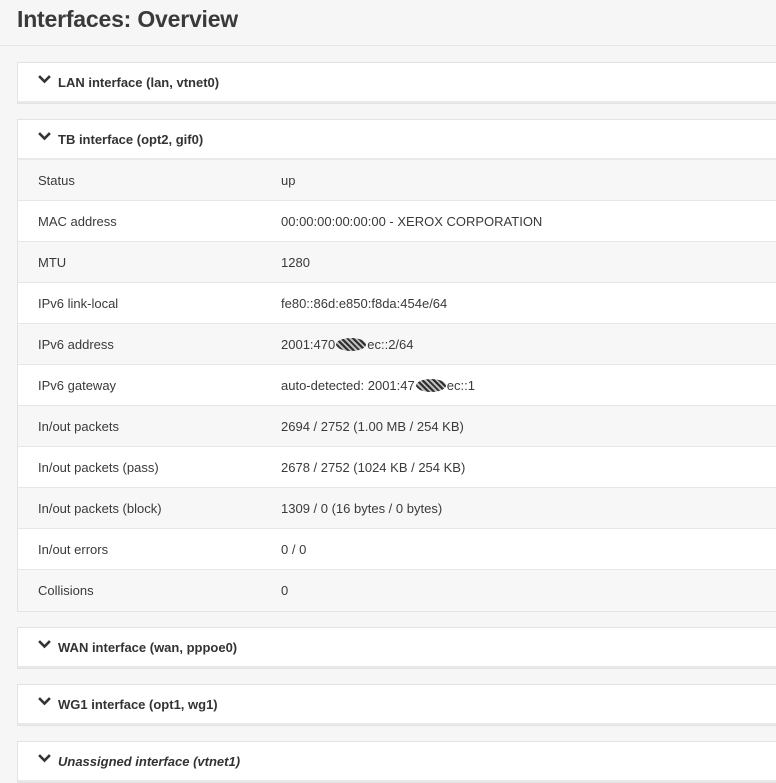  What do you see at coordinates (149, 221) in the screenshot?
I see `row-label: MAC address` at bounding box center [149, 221].